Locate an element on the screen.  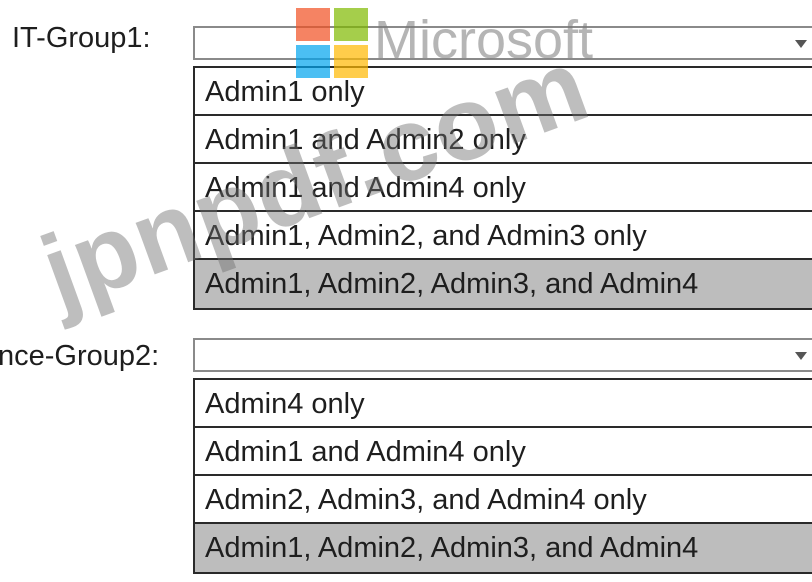
logo-square-yellow is located at coordinates (351, 61).